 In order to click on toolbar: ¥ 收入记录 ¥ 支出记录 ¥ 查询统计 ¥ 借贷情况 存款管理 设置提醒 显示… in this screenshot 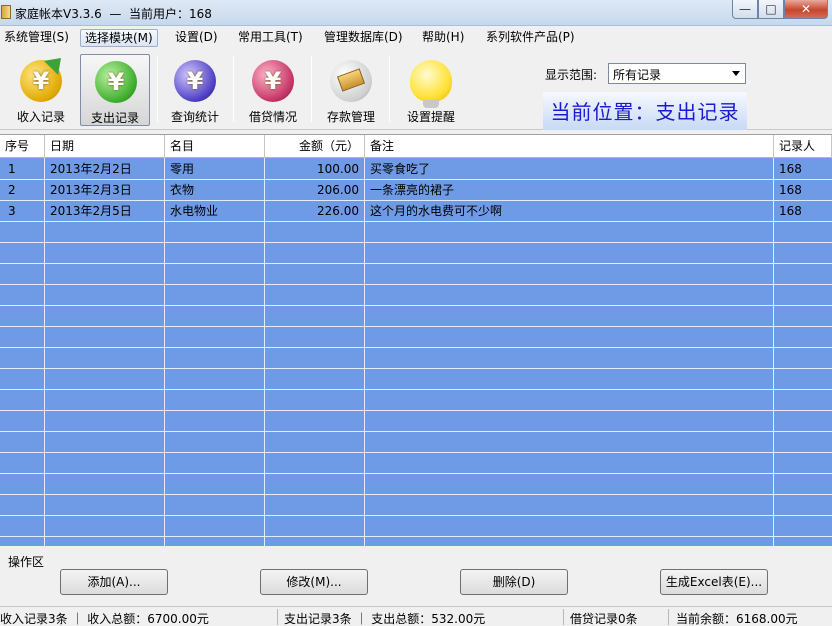, I will do `click(416, 90)`.